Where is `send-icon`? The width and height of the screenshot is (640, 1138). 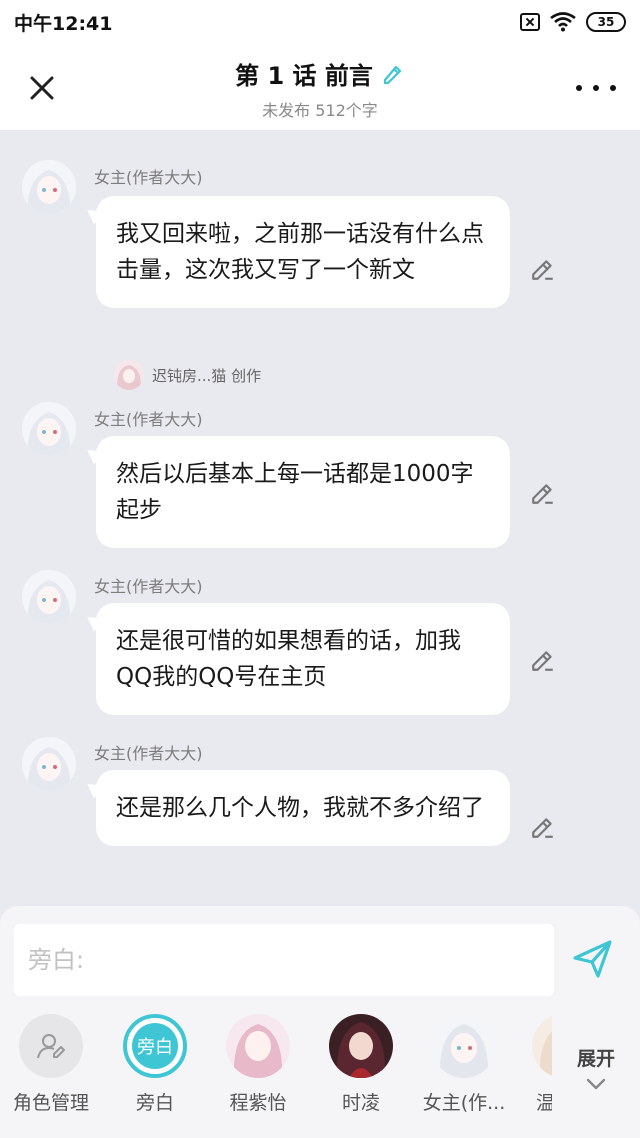 send-icon is located at coordinates (593, 959).